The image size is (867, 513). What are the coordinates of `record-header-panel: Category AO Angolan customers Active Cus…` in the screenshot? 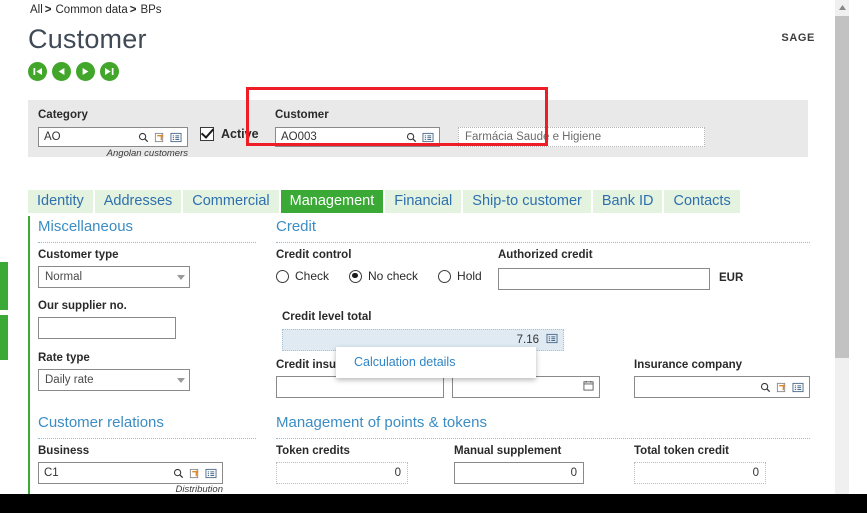 It's located at (418, 129).